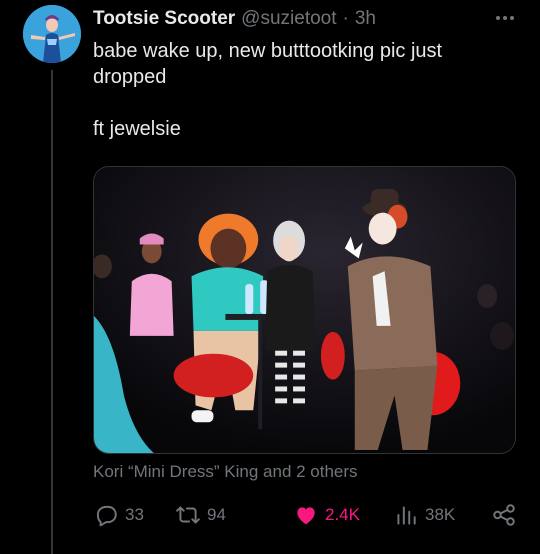 This screenshot has width=540, height=554. I want to click on user-handle: @suzietoot, so click(288, 19).